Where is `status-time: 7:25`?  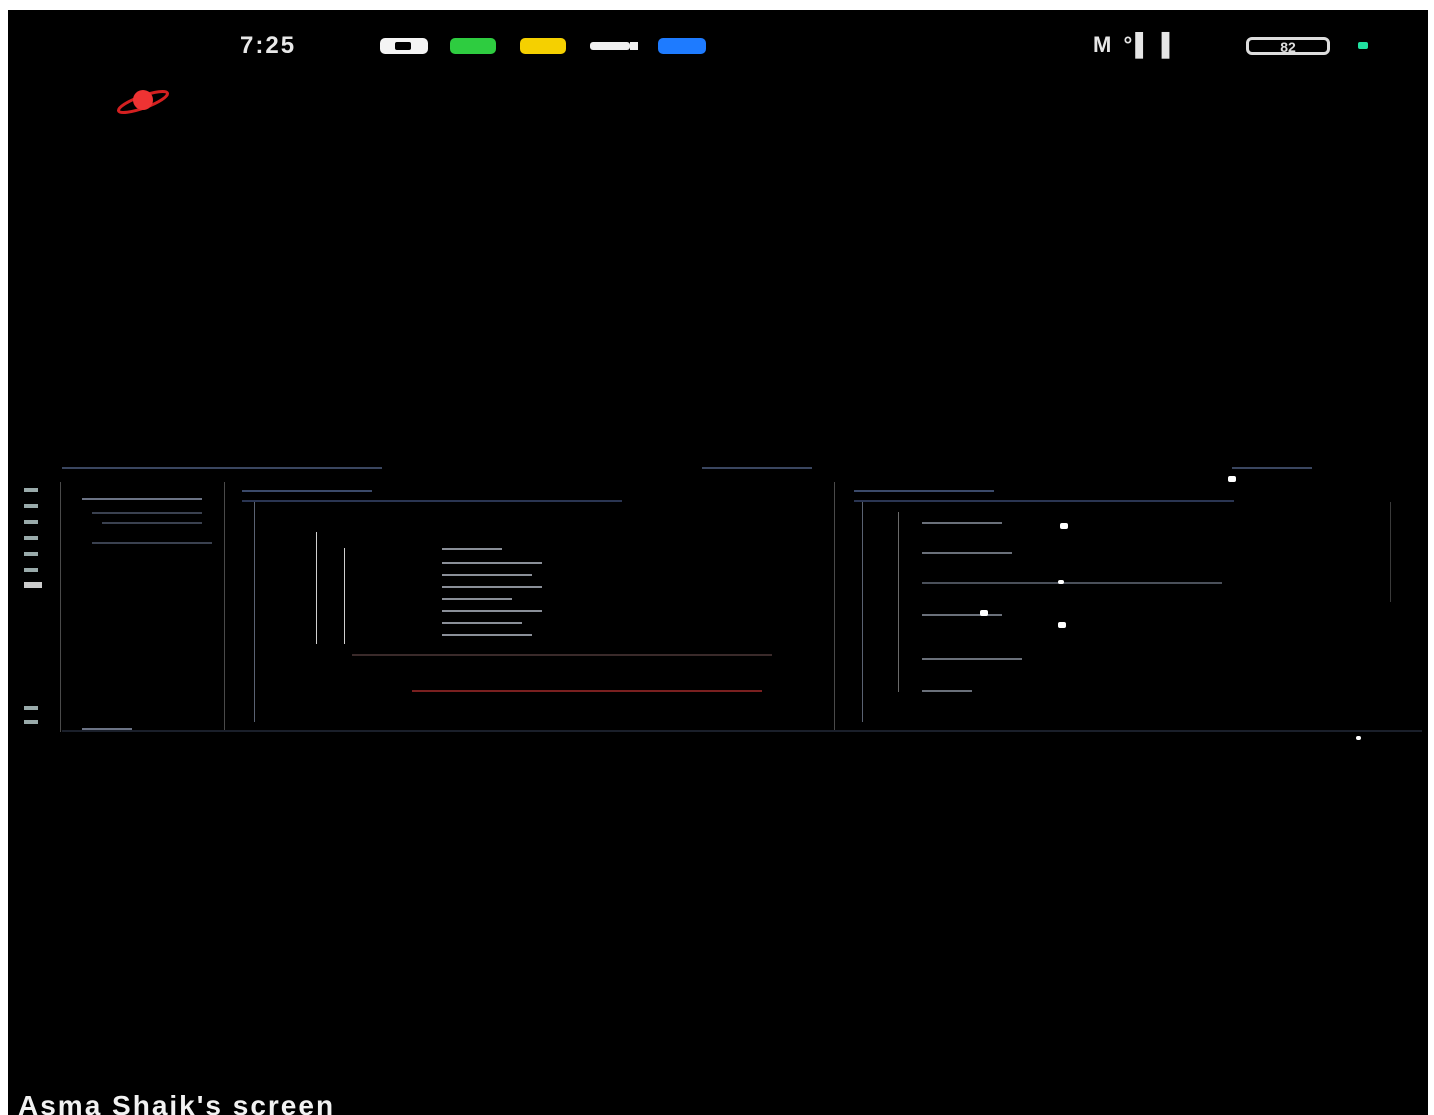 status-time: 7:25 is located at coordinates (268, 45).